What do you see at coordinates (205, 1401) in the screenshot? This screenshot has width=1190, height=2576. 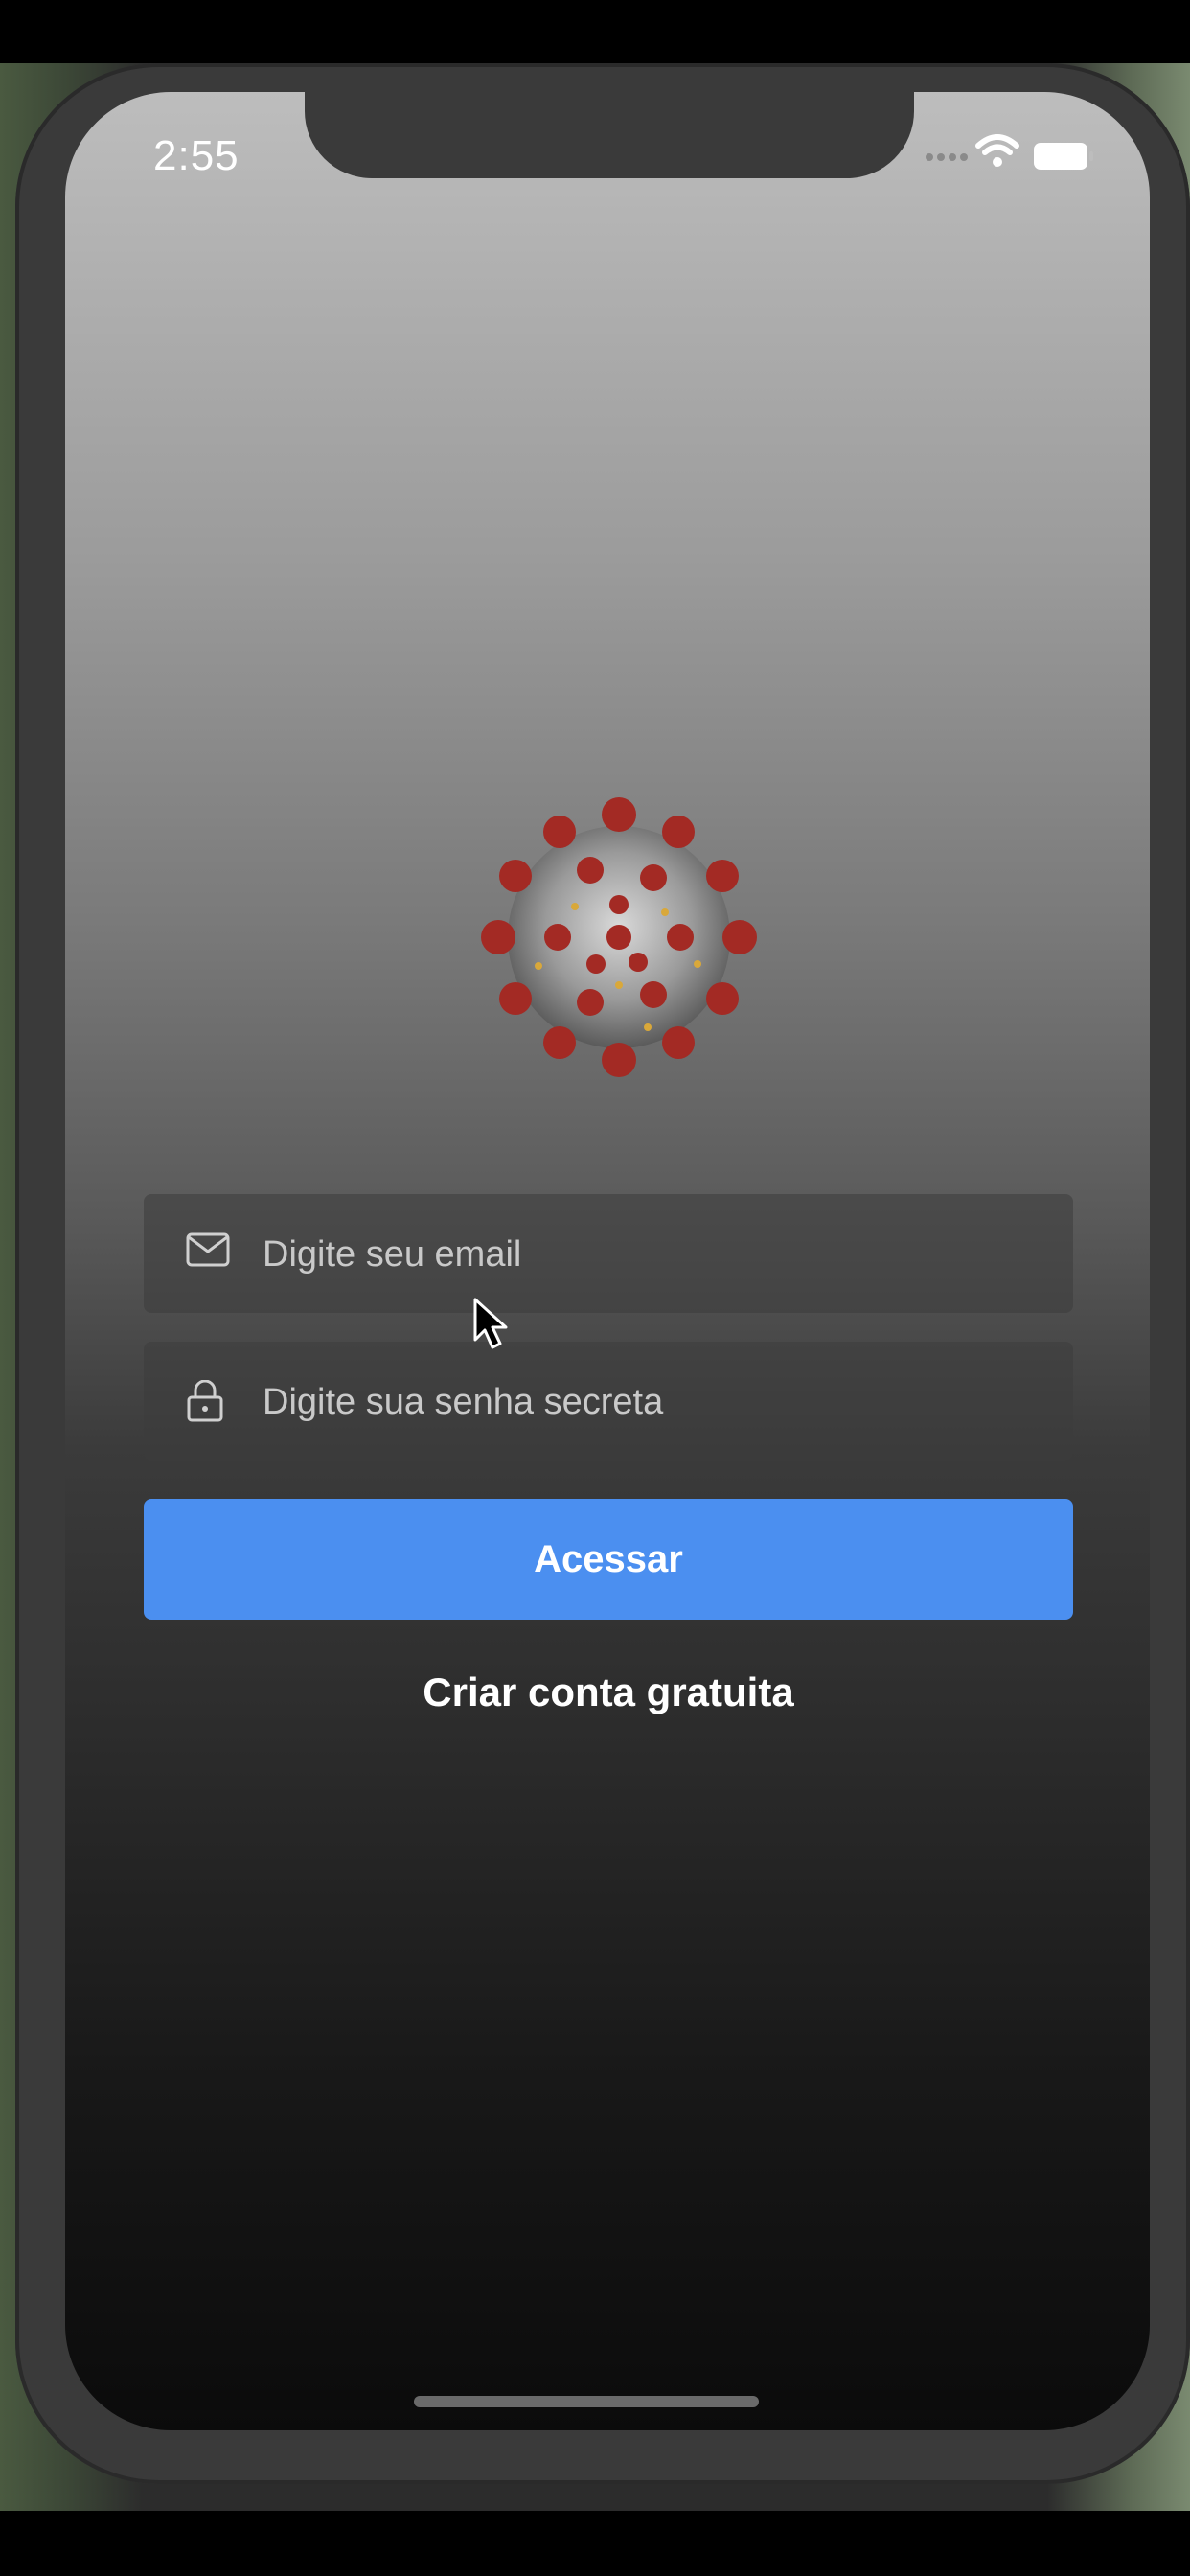 I see `lock-icon` at bounding box center [205, 1401].